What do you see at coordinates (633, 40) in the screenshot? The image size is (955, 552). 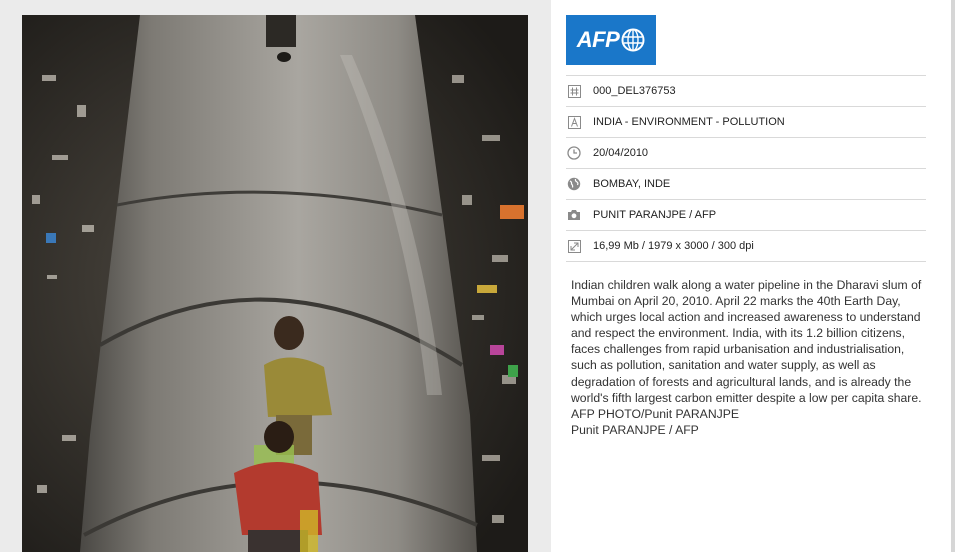 I see `globe-logo-icon` at bounding box center [633, 40].